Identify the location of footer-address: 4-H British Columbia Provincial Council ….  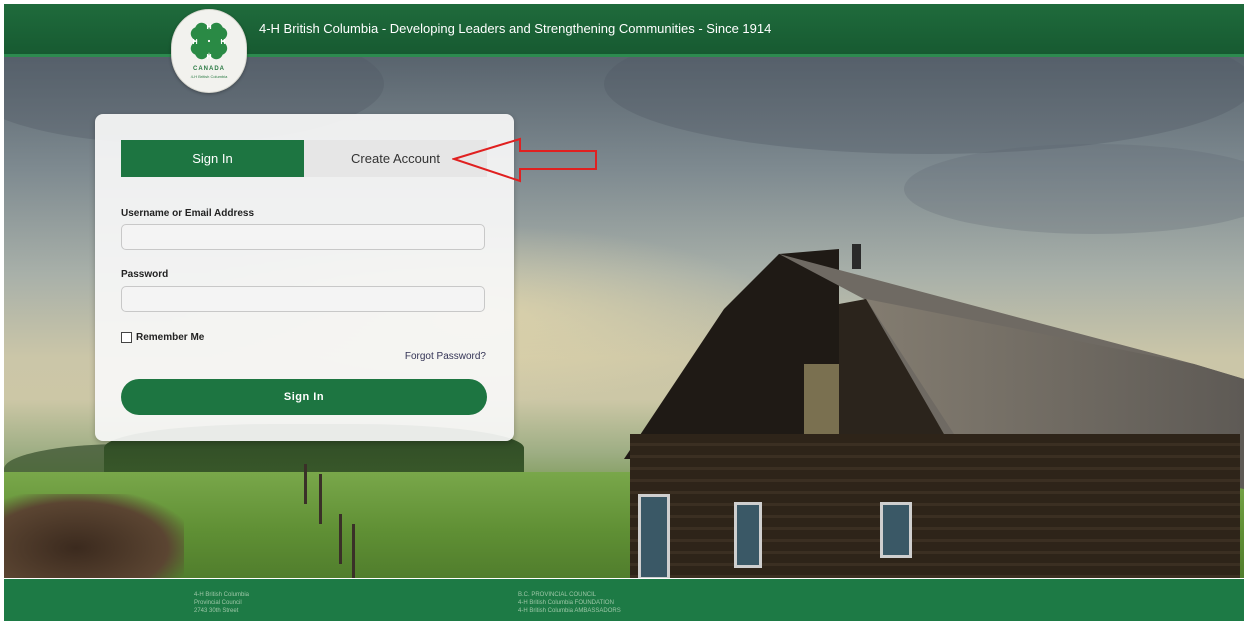
(221, 603).